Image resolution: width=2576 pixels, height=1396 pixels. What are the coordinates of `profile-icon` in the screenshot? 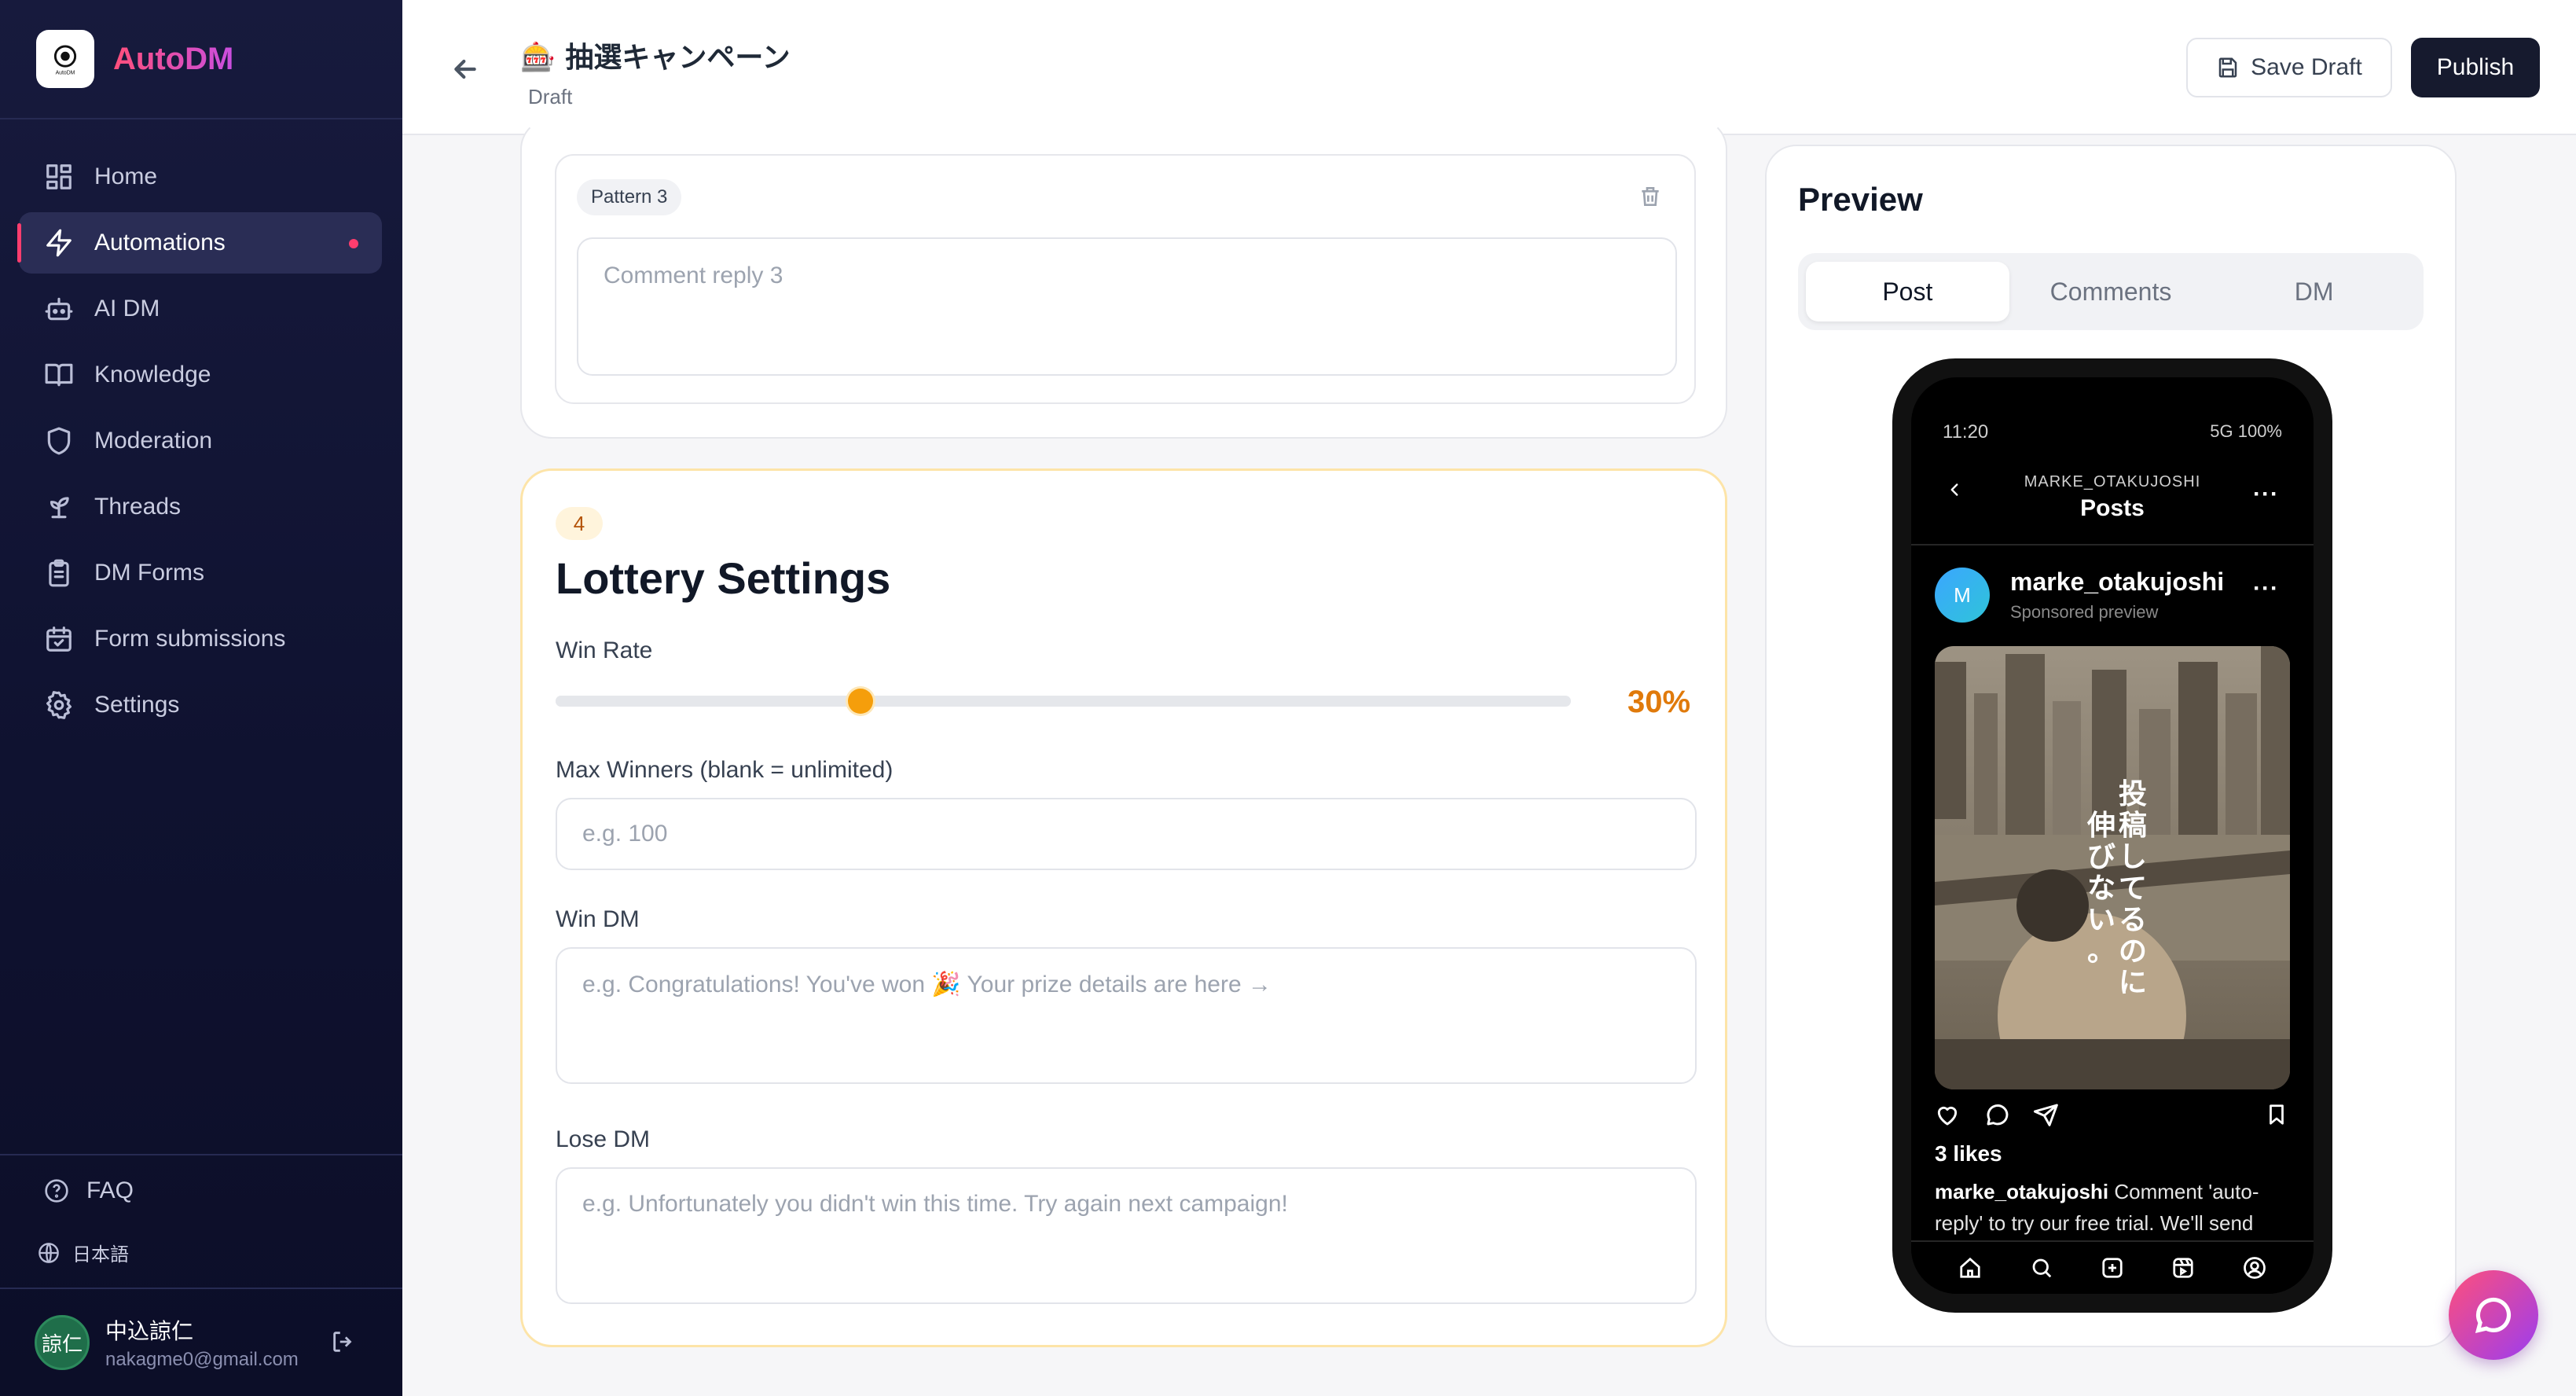 It's located at (2254, 1268).